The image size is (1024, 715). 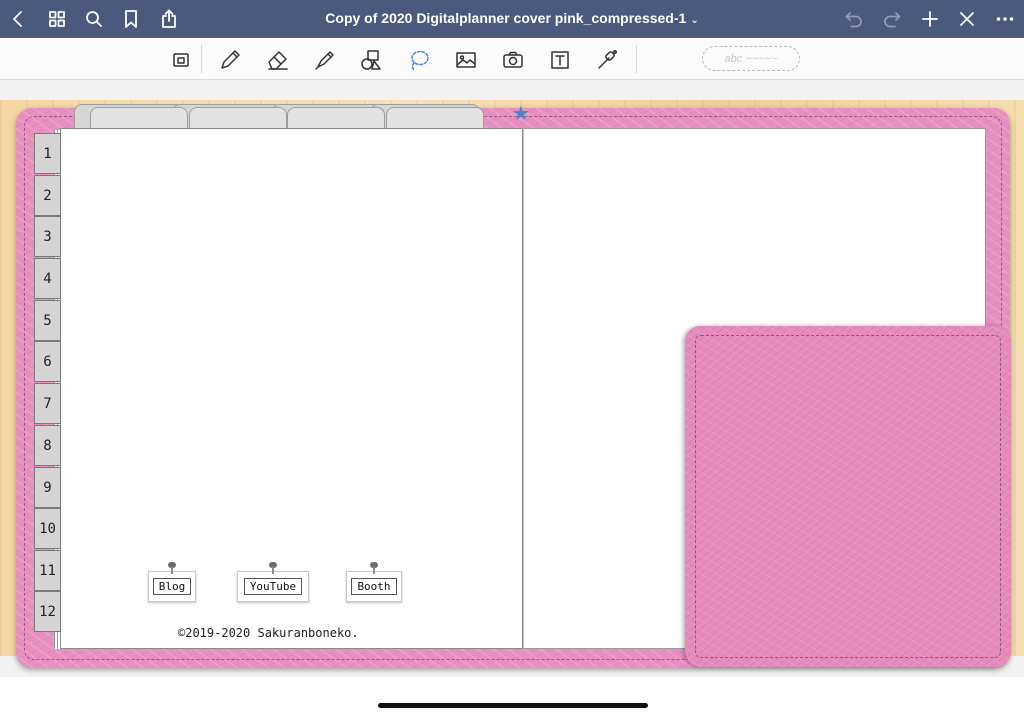 I want to click on star-icon: ★, so click(x=521, y=114).